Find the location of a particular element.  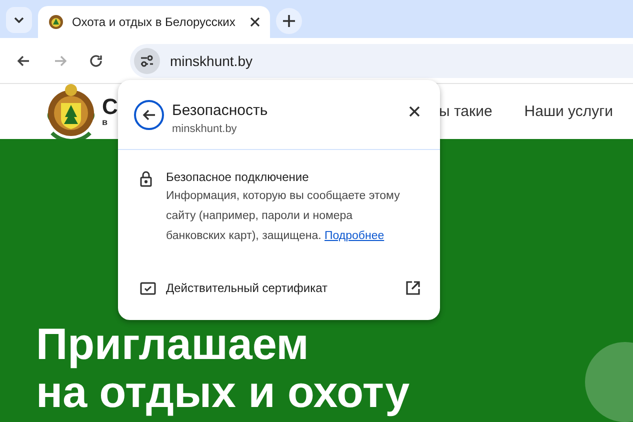

address-bar: minskhunt.by is located at coordinates (381, 61).